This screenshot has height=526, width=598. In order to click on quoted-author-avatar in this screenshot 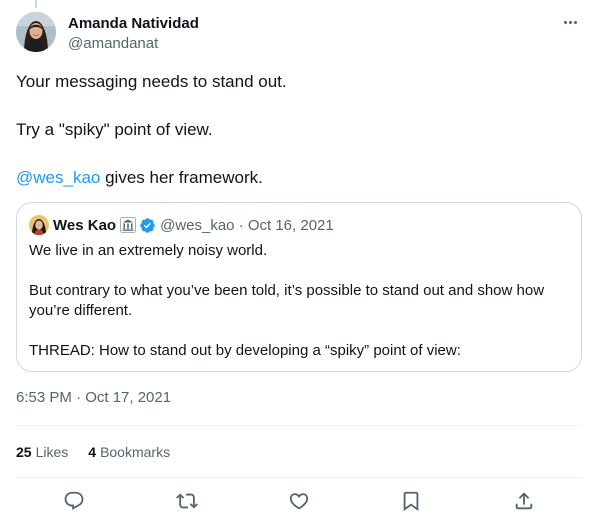, I will do `click(39, 225)`.